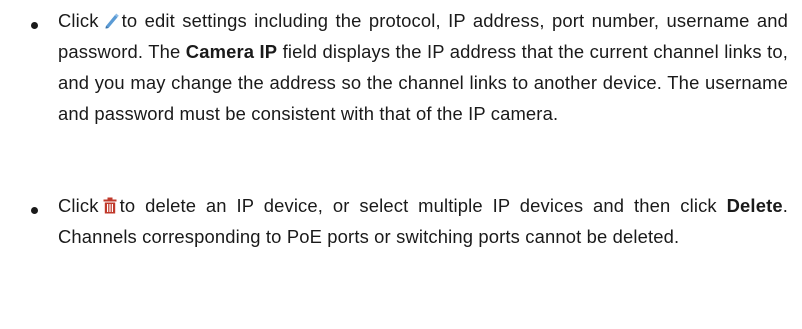  I want to click on bold-term-delete: Delete, so click(754, 205).